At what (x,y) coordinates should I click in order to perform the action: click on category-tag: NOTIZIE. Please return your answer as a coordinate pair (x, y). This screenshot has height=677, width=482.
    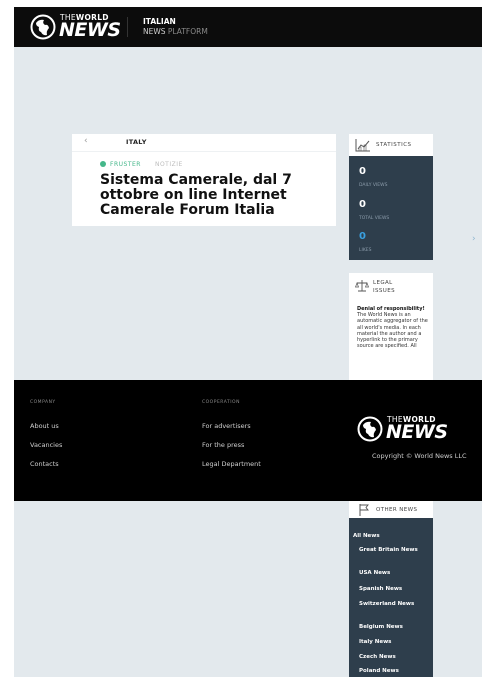
    Looking at the image, I should click on (169, 164).